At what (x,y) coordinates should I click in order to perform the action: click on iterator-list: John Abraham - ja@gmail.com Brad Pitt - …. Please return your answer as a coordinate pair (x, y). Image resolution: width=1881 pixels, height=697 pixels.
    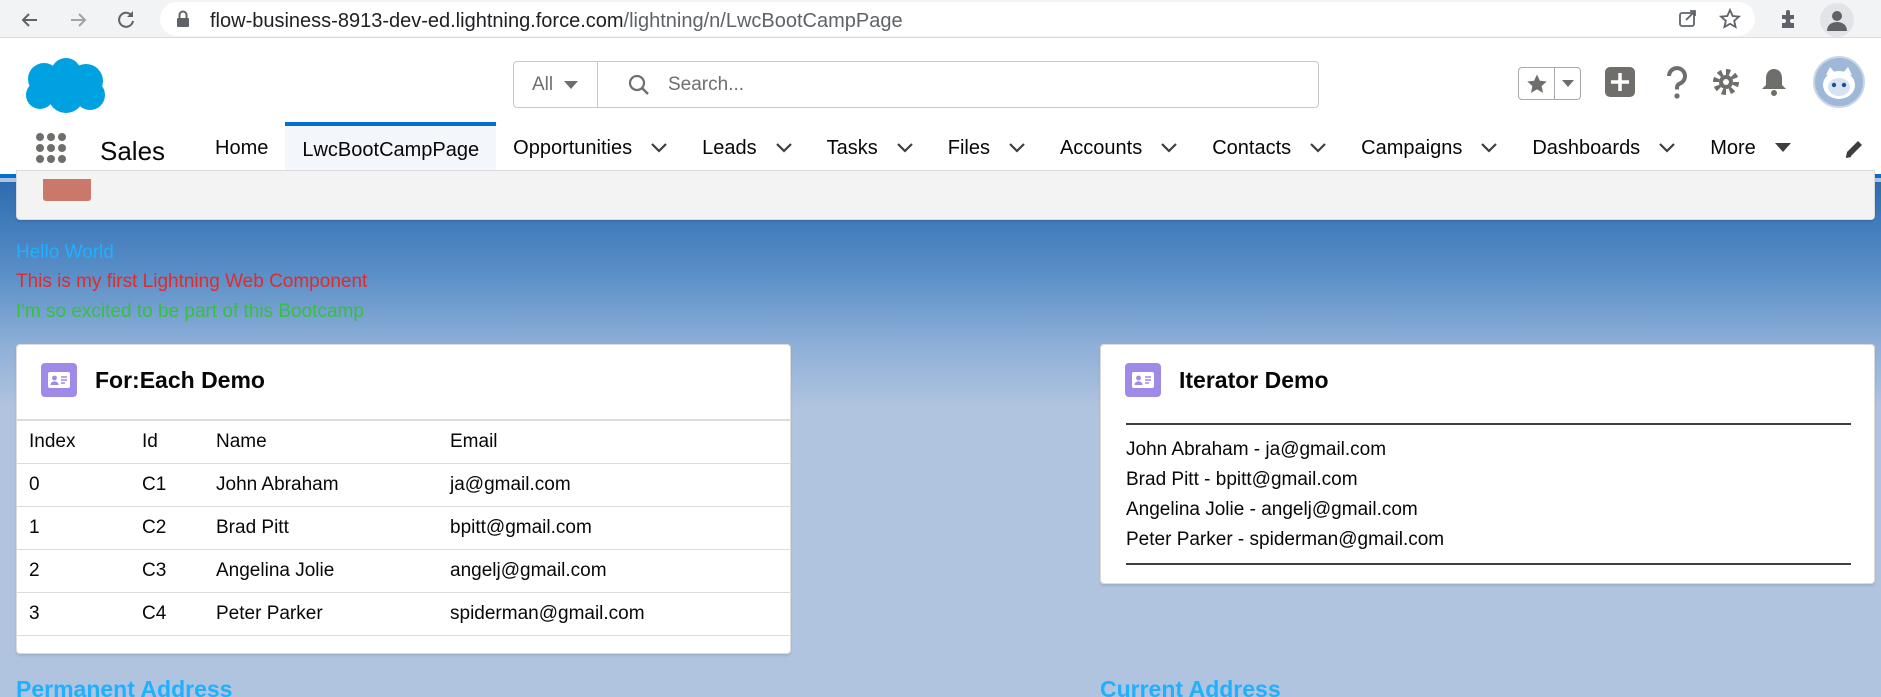
    Looking at the image, I should click on (1488, 494).